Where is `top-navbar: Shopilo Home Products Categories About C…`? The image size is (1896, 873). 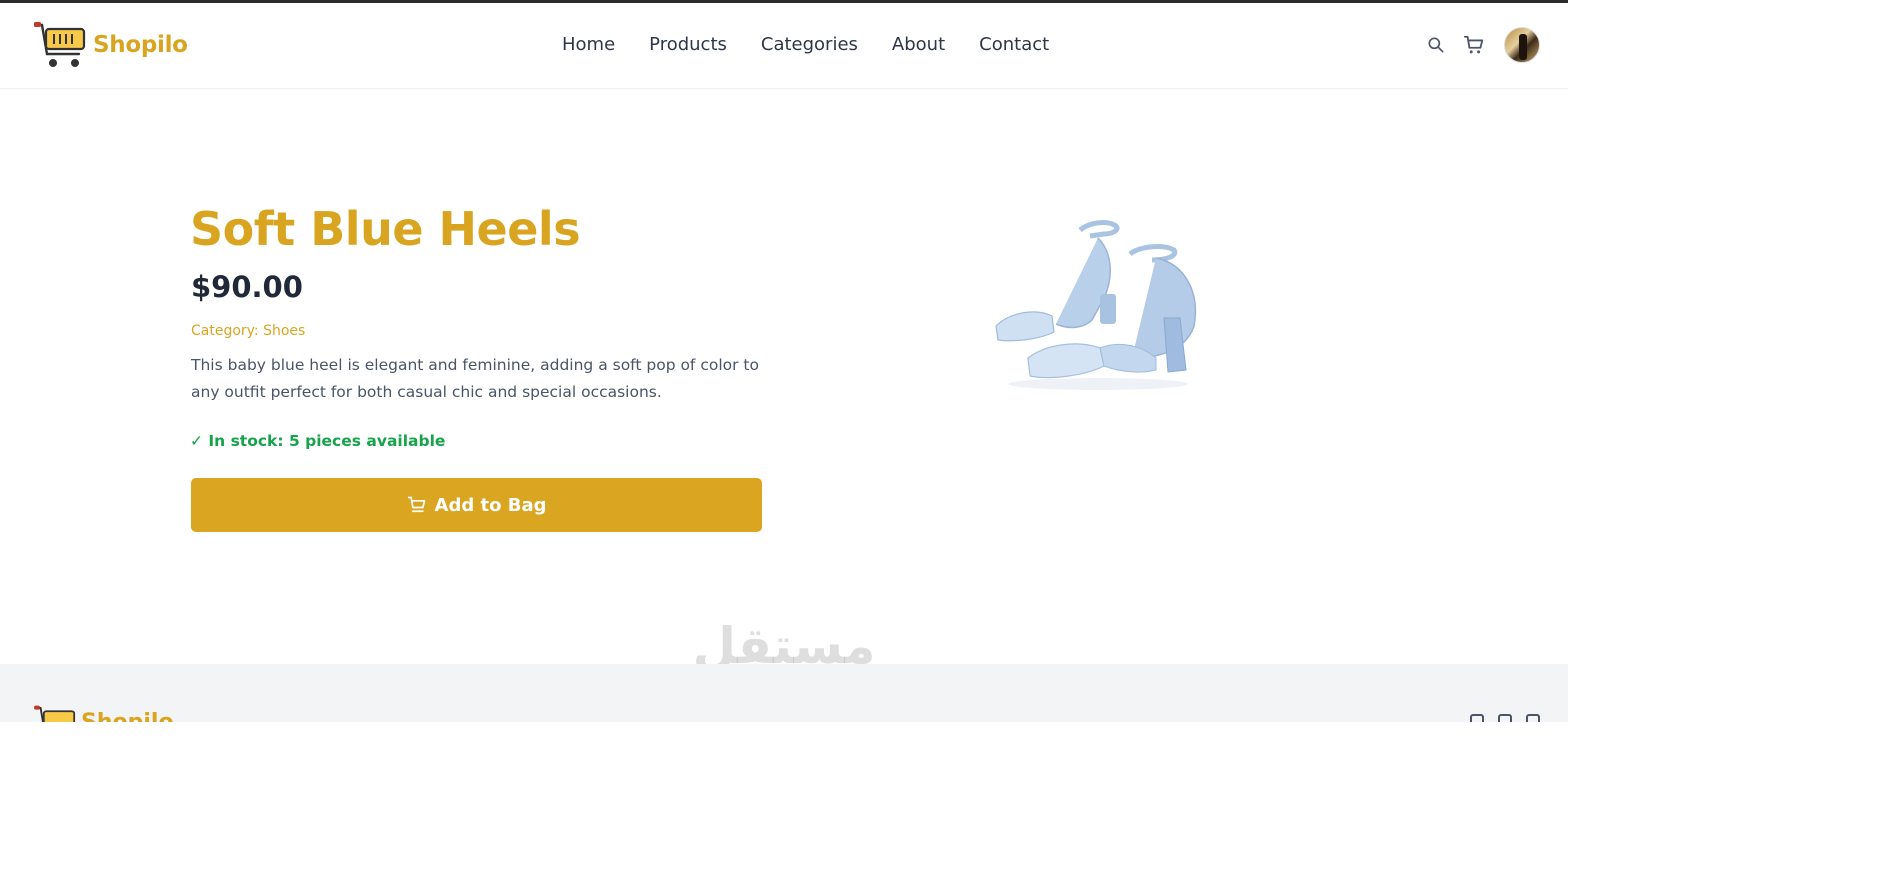
top-navbar: Shopilo Home Products Categories About C… is located at coordinates (784, 46).